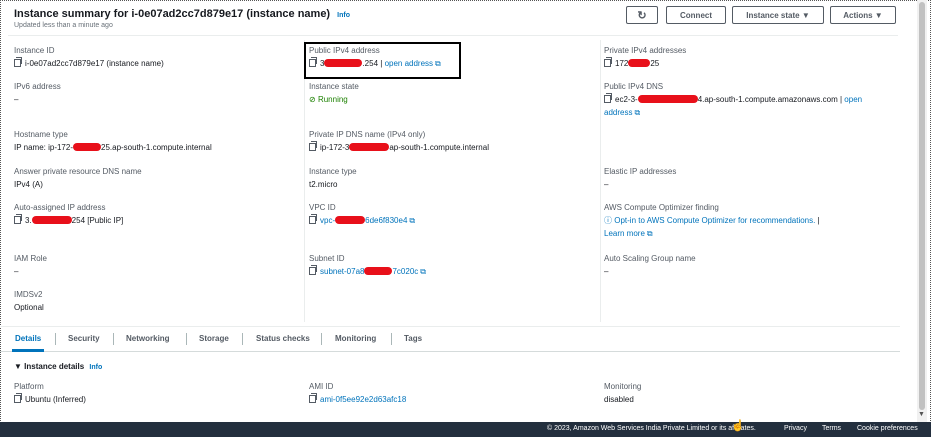 The width and height of the screenshot is (931, 437). Describe the element at coordinates (154, 301) in the screenshot. I see `field-imdsv2: IMDSv2 Optional` at that location.